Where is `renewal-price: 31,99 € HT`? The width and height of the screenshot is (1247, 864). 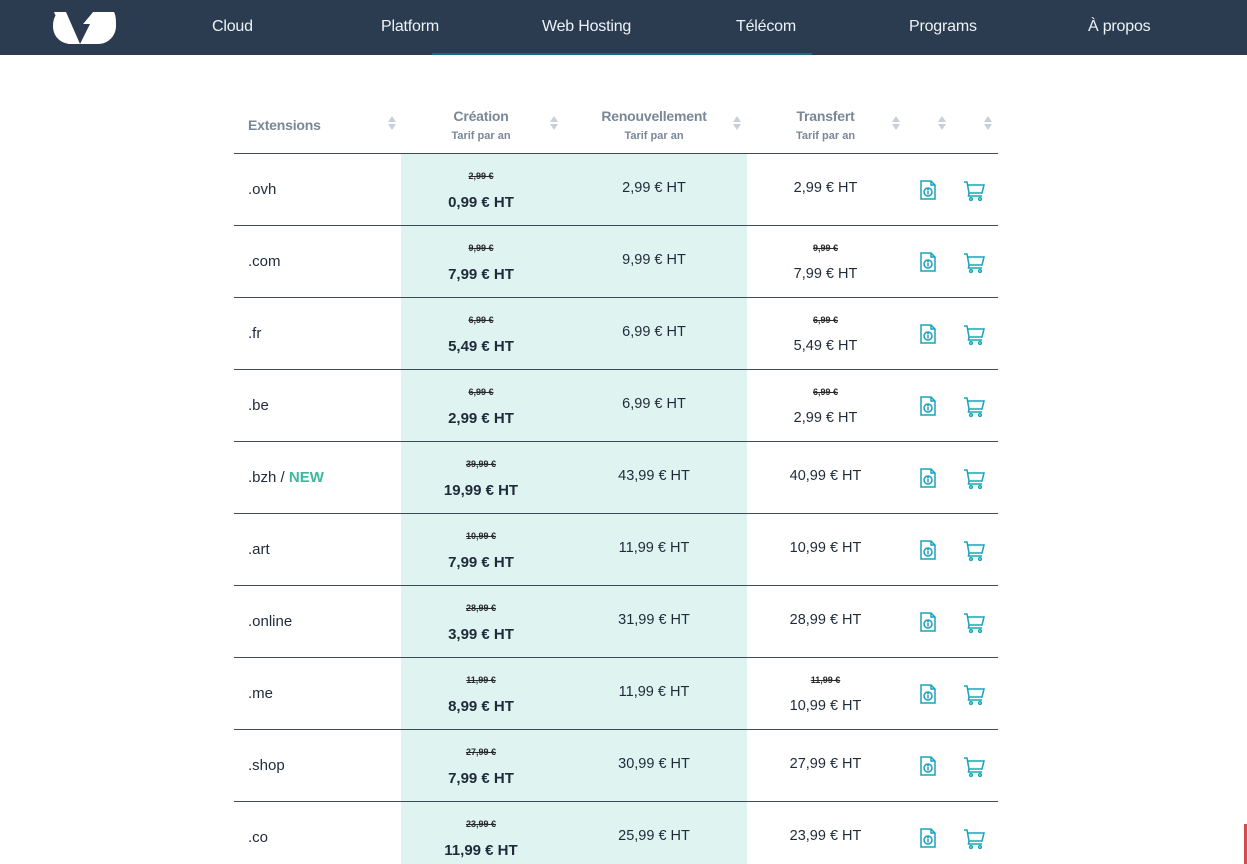 renewal-price: 31,99 € HT is located at coordinates (654, 621).